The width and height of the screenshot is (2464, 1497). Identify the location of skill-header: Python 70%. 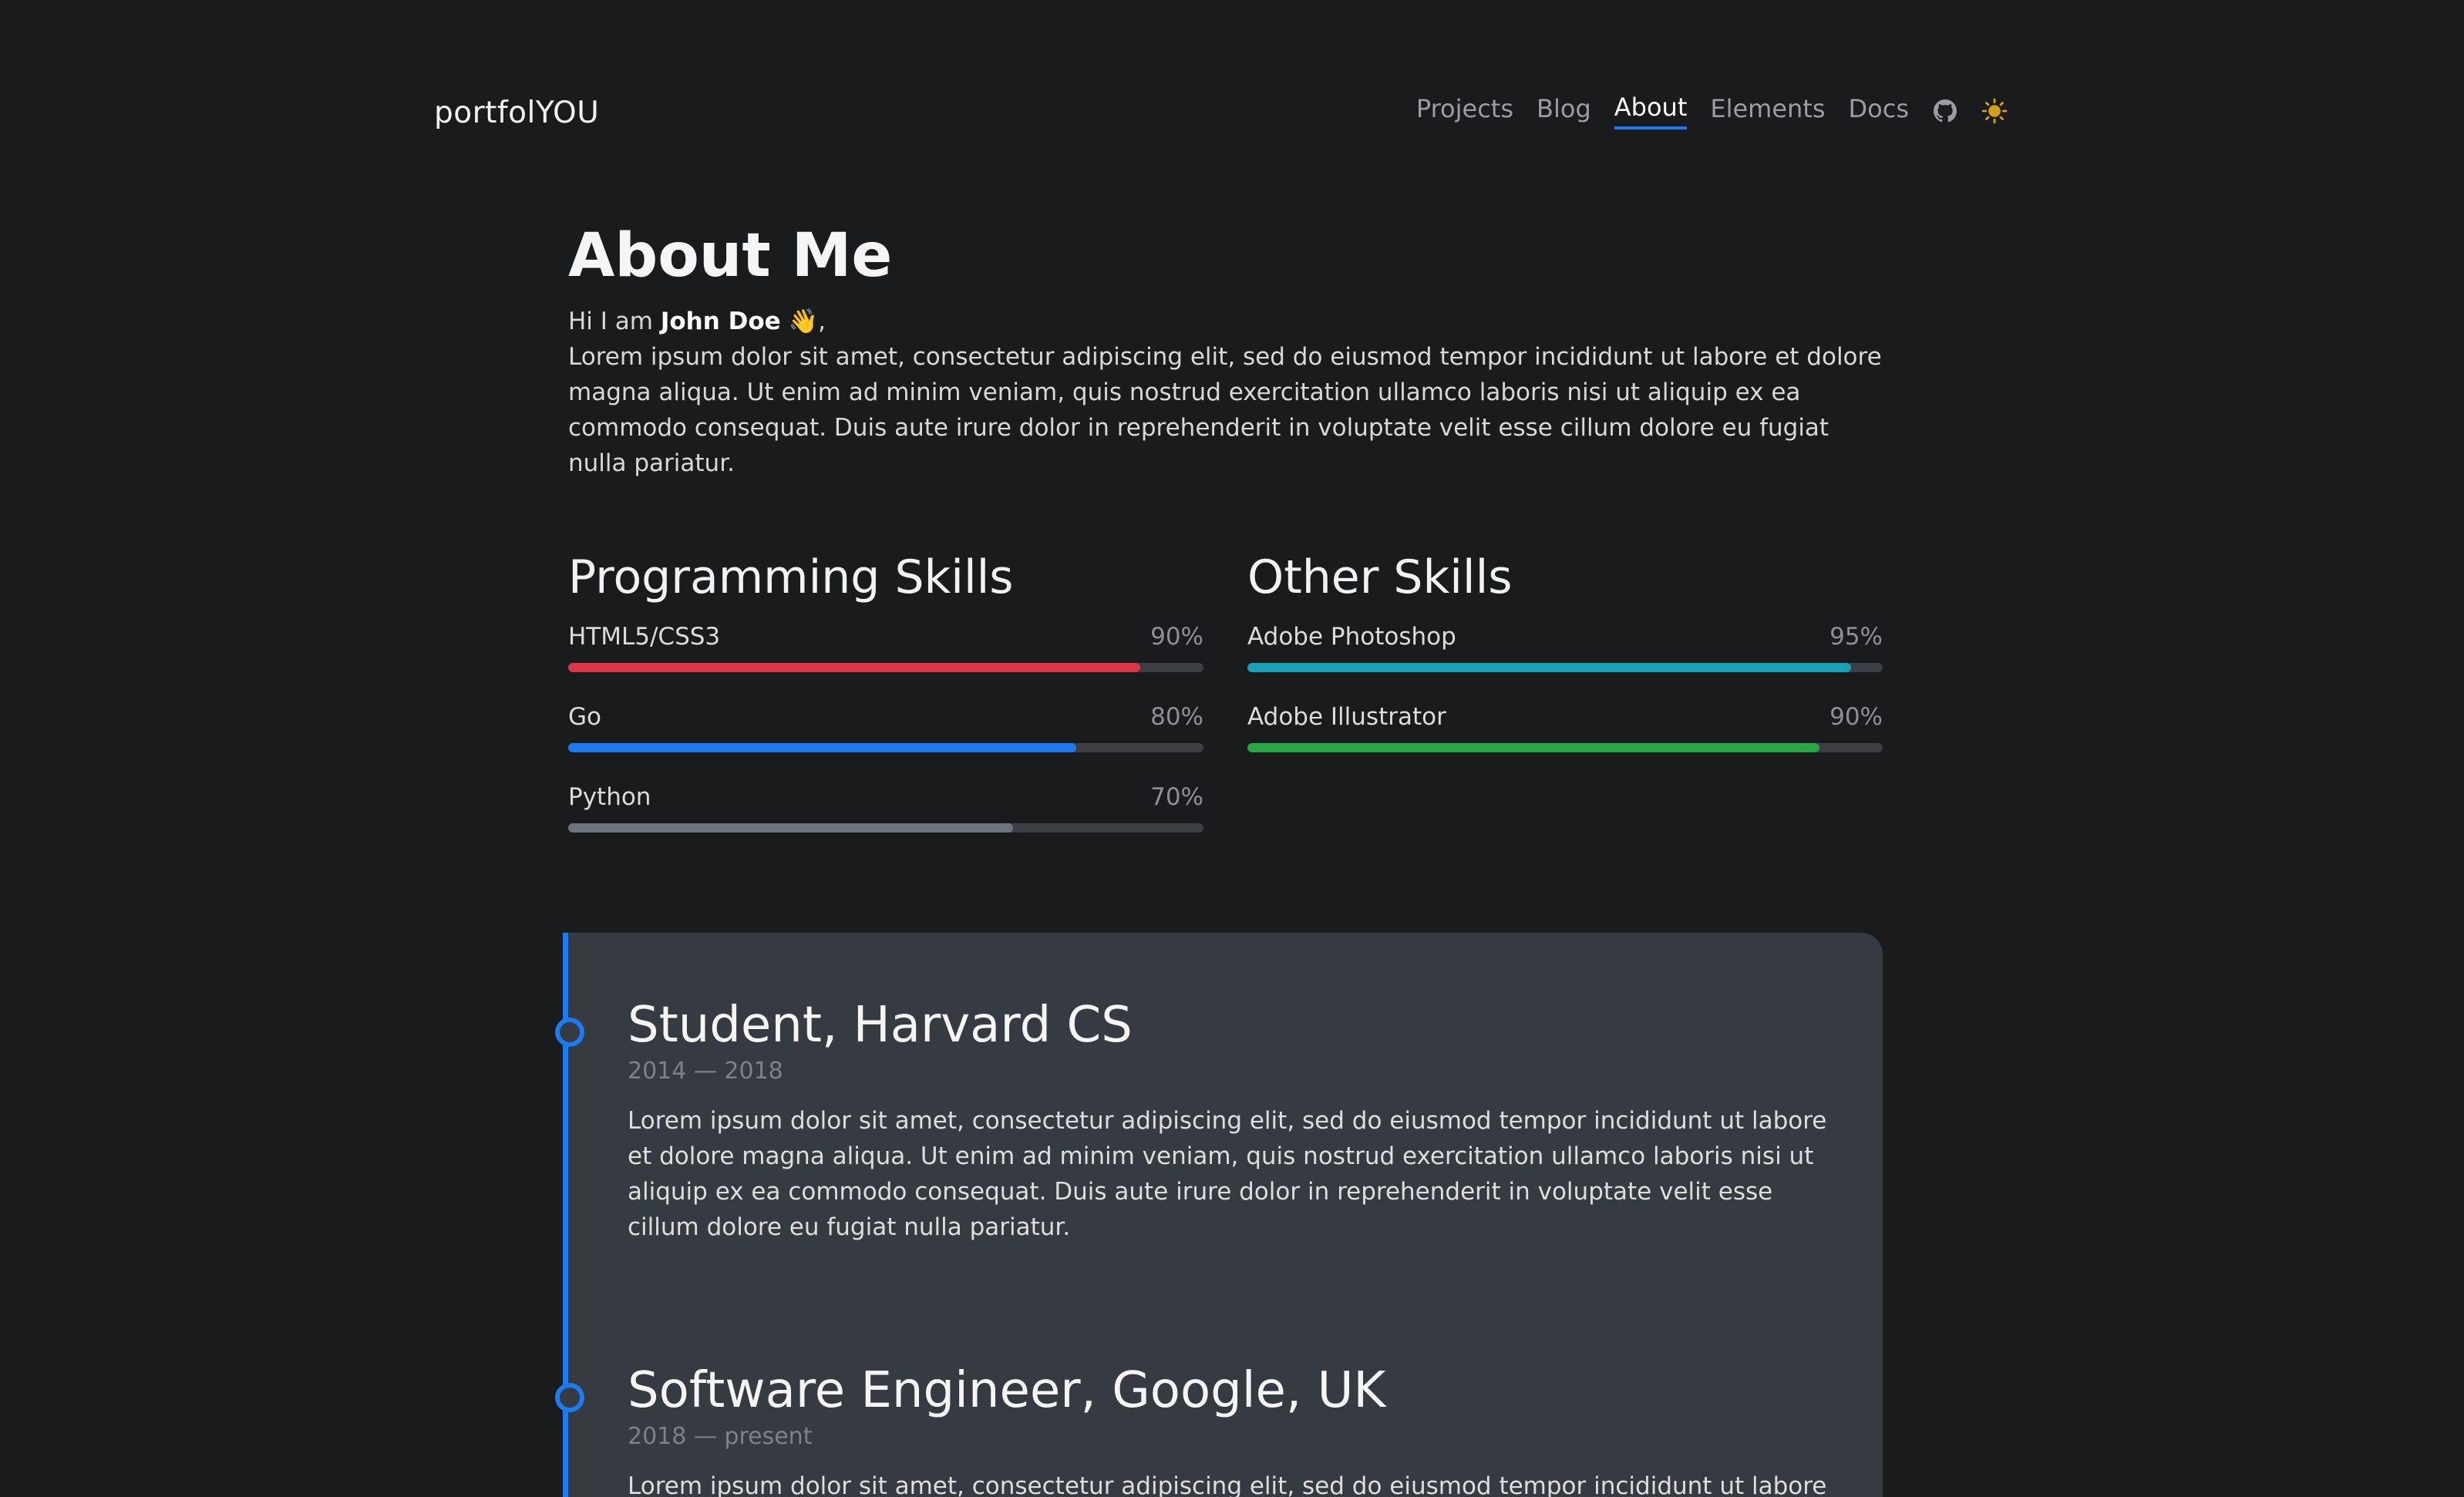
(885, 797).